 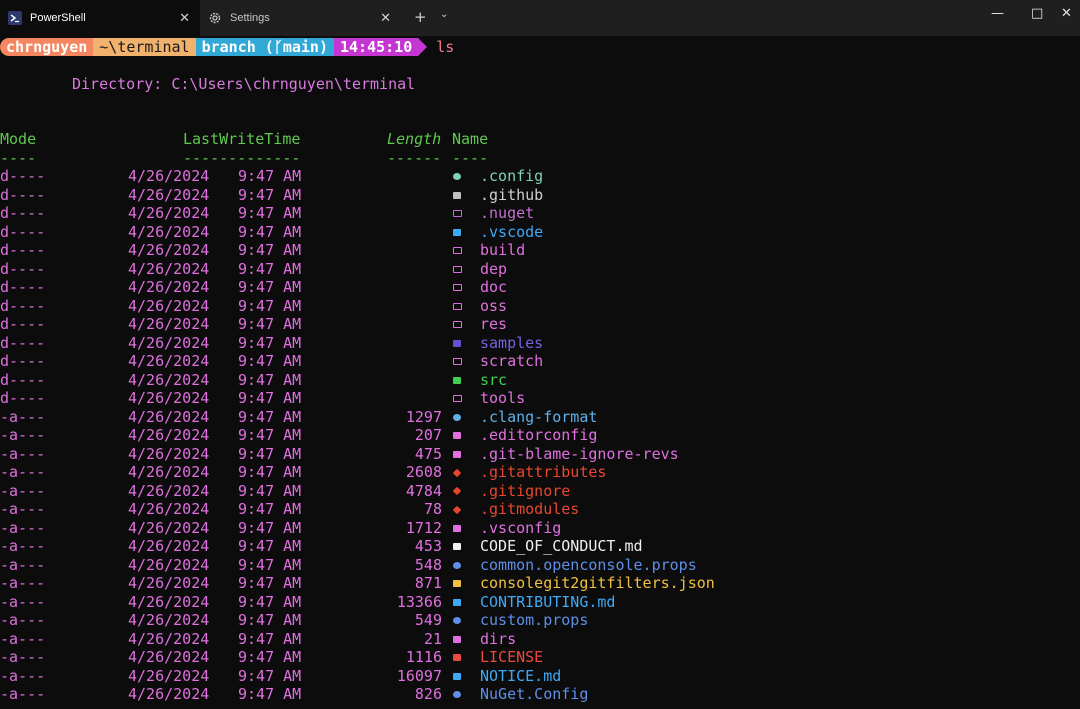 I want to click on list-item: d---- 4/26/2024 9:47 AM .github, so click(x=540, y=195).